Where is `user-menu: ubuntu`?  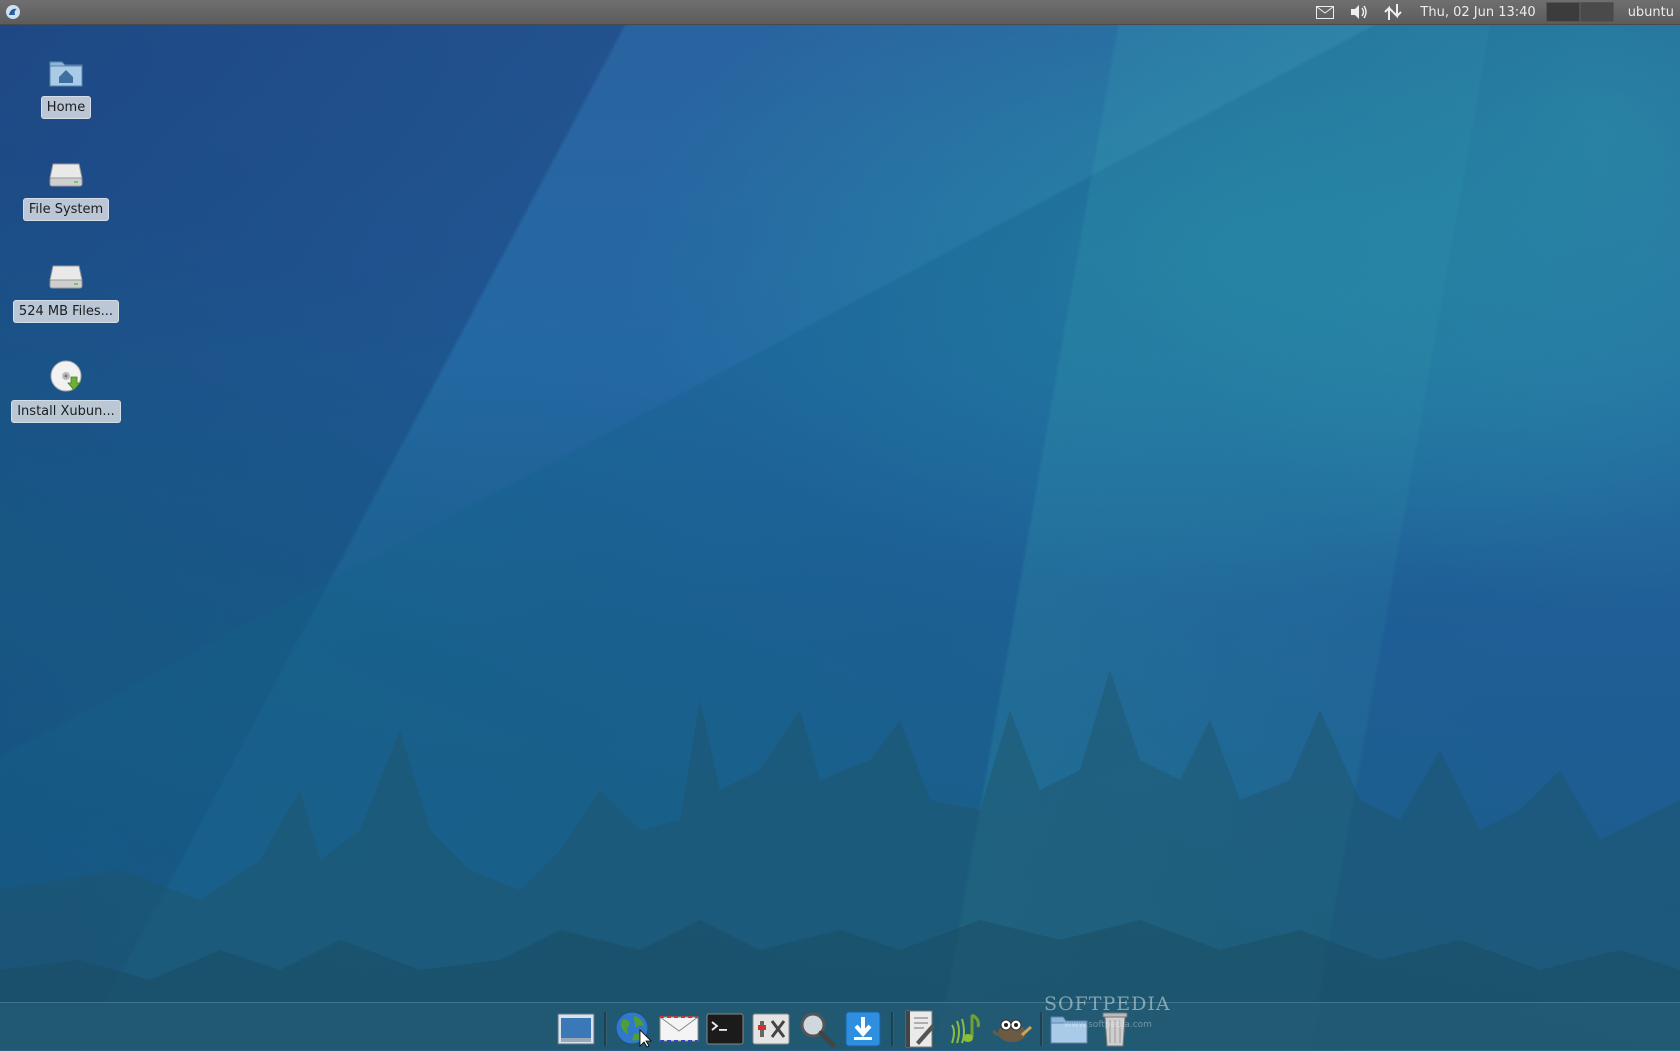 user-menu: ubuntu is located at coordinates (1651, 12).